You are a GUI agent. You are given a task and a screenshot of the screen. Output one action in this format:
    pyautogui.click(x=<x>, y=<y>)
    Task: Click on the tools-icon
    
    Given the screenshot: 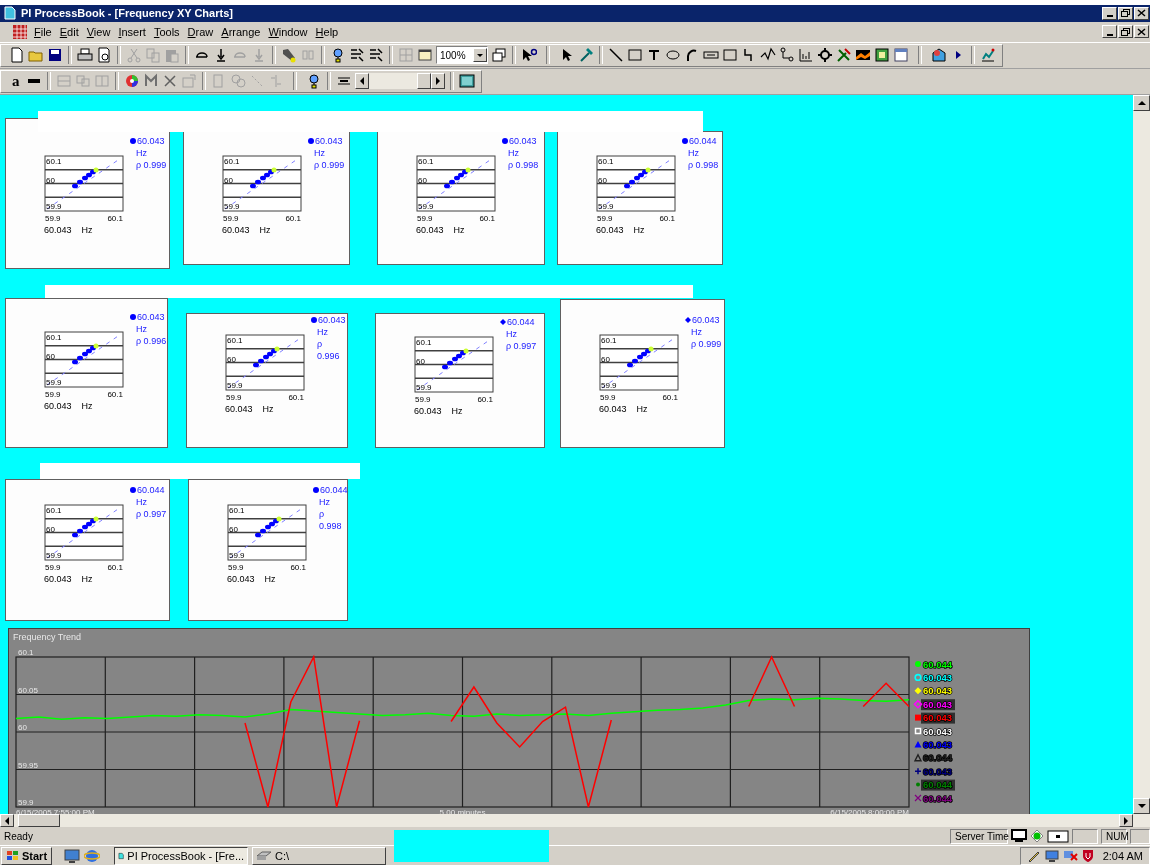 What is the action you would take?
    pyautogui.click(x=844, y=55)
    